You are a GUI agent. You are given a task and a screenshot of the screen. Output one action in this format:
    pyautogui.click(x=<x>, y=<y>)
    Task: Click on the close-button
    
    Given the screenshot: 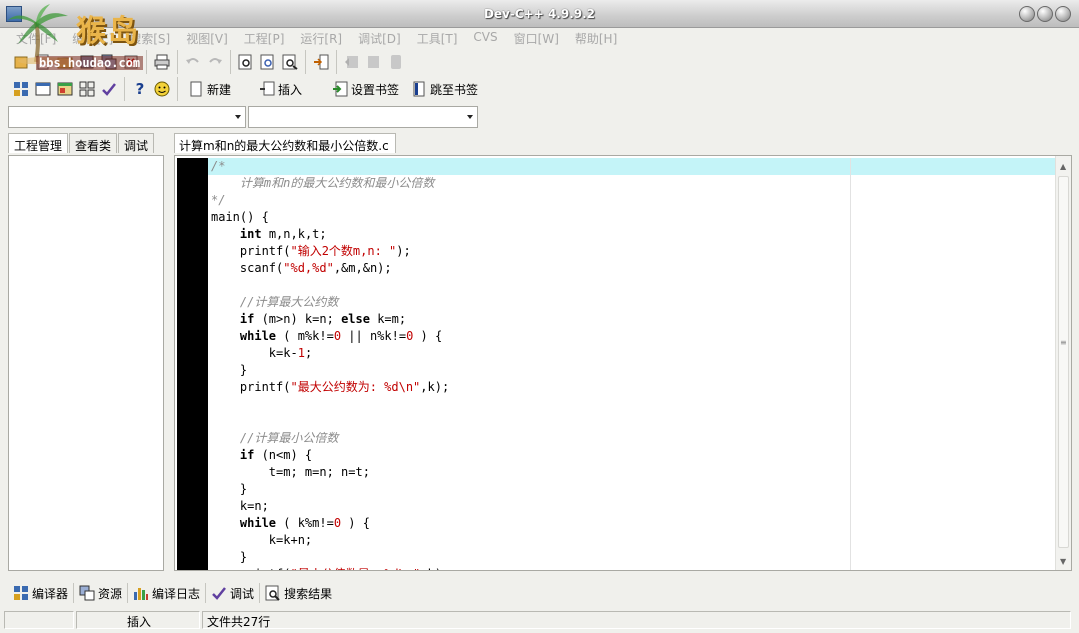 What is the action you would take?
    pyautogui.click(x=1063, y=14)
    